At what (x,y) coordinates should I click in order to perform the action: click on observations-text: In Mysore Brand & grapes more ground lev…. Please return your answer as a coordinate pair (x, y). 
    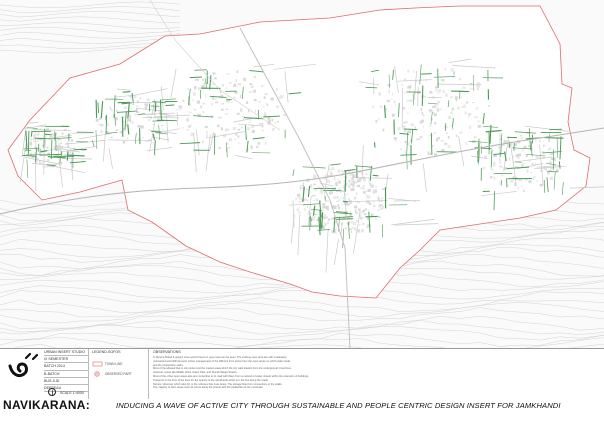
    Looking at the image, I should click on (253, 373).